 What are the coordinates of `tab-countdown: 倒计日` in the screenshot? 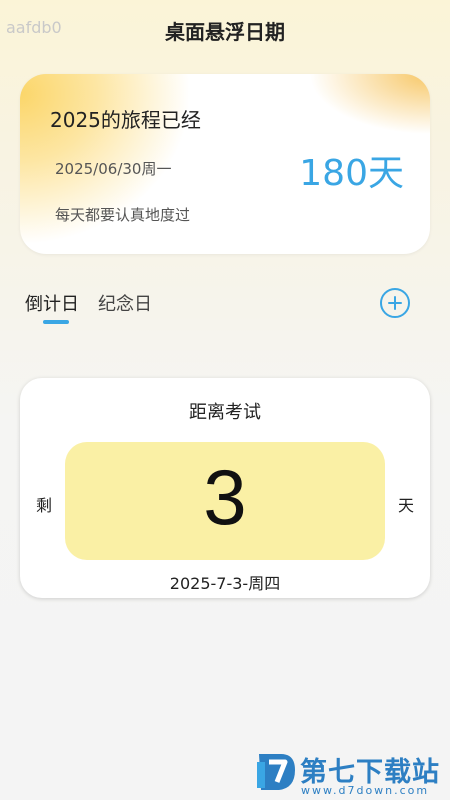 It's located at (52, 303).